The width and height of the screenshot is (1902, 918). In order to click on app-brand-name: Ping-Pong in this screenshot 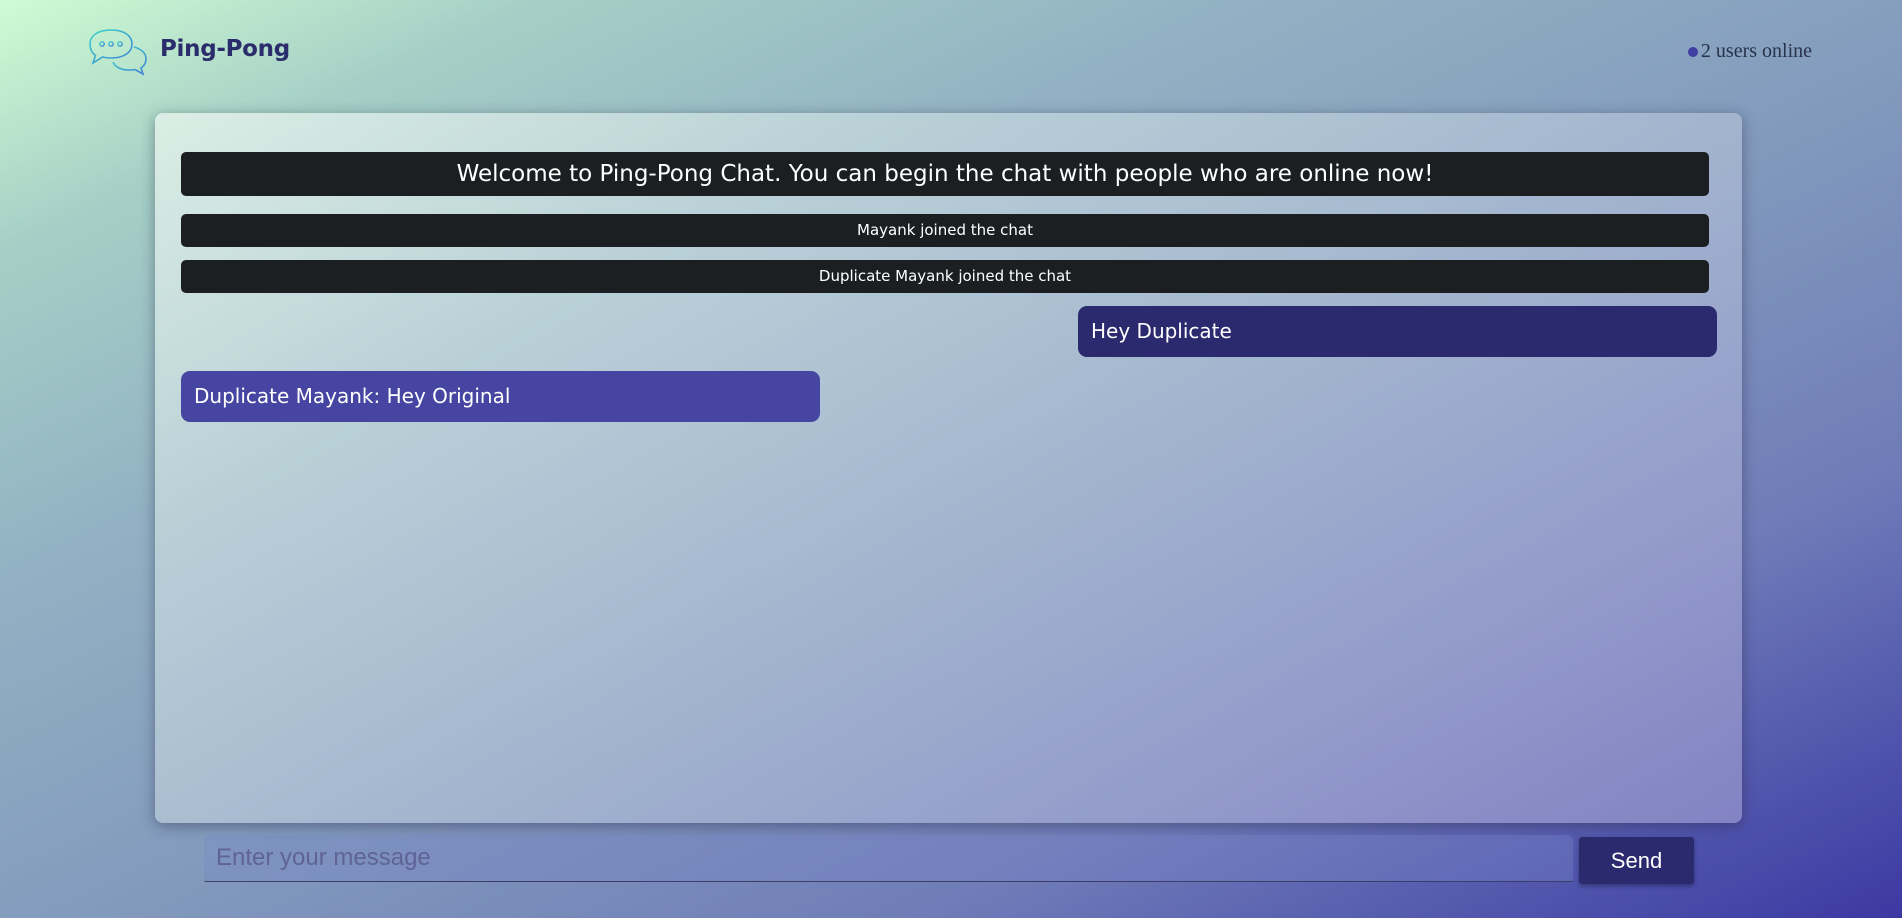, I will do `click(225, 49)`.